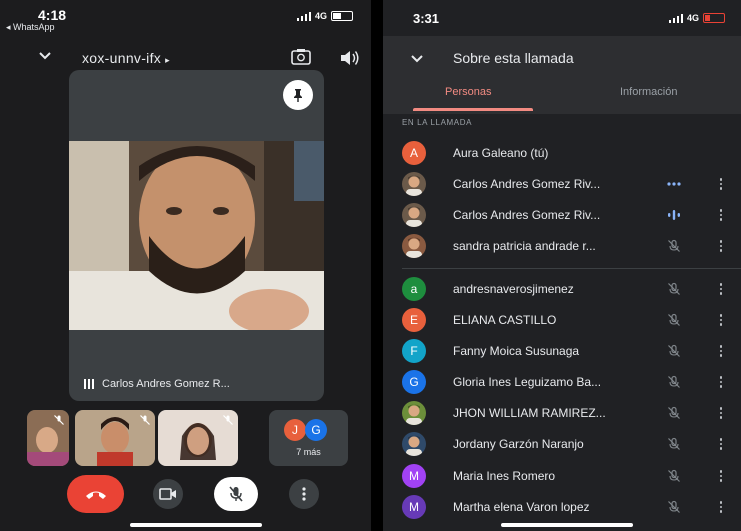 The image size is (741, 531). I want to click on participant-name: Maria Ines Romero, so click(504, 476).